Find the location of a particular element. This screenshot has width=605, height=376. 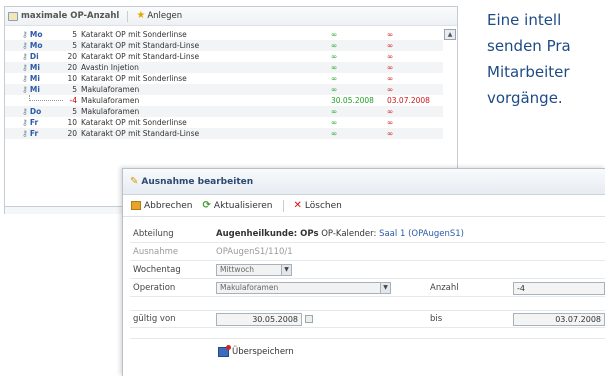

dialog-title: ✎ Ausnahme bearbeiten is located at coordinates (364, 182).